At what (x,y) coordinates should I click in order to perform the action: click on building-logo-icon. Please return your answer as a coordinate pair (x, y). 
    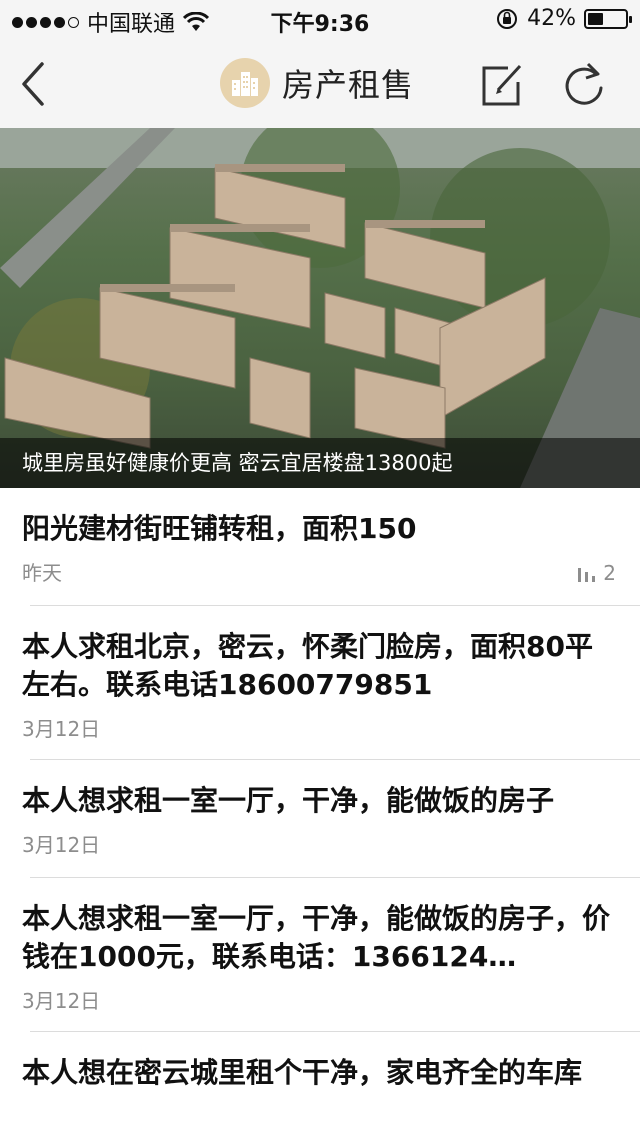
    Looking at the image, I should click on (245, 83).